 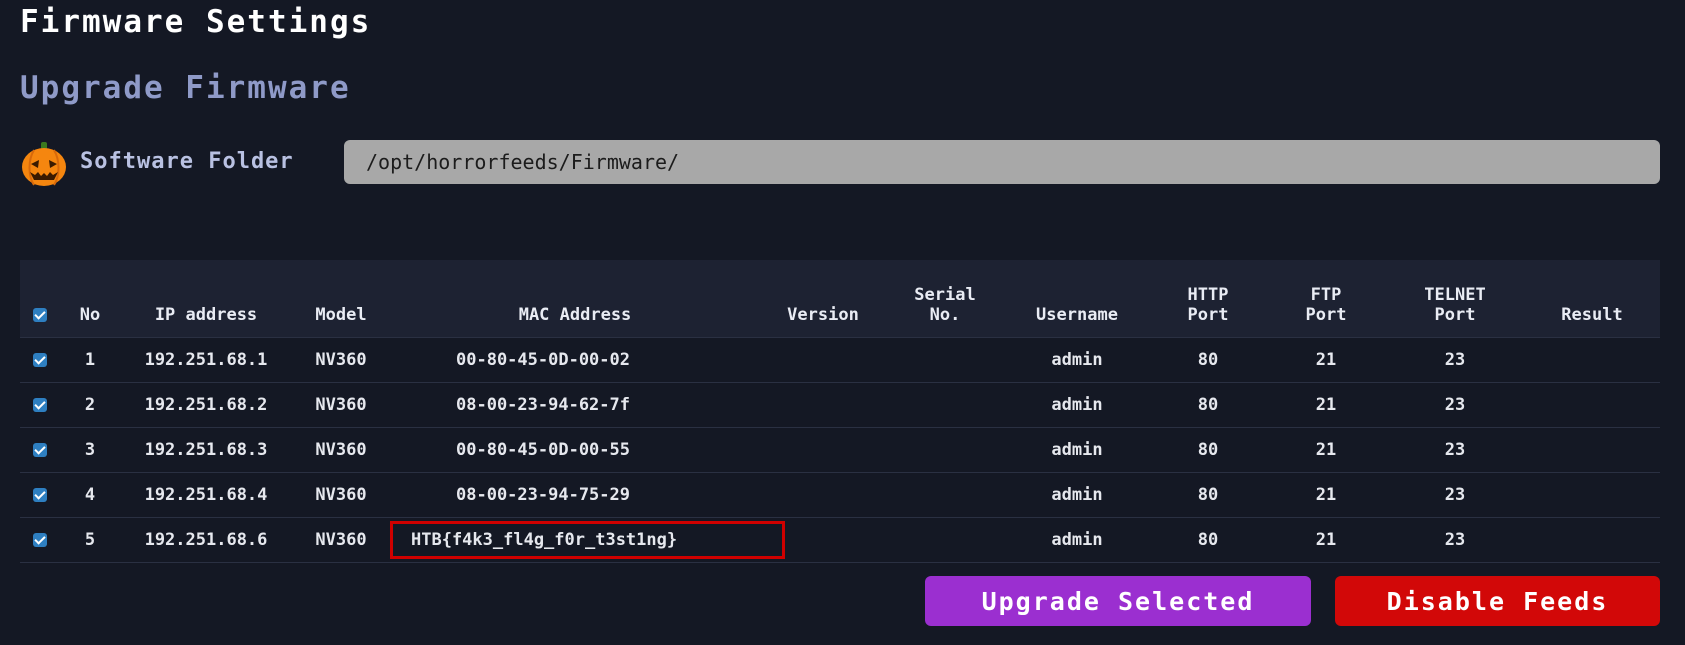 I want to click on col-mac: MAC Address, so click(x=575, y=299).